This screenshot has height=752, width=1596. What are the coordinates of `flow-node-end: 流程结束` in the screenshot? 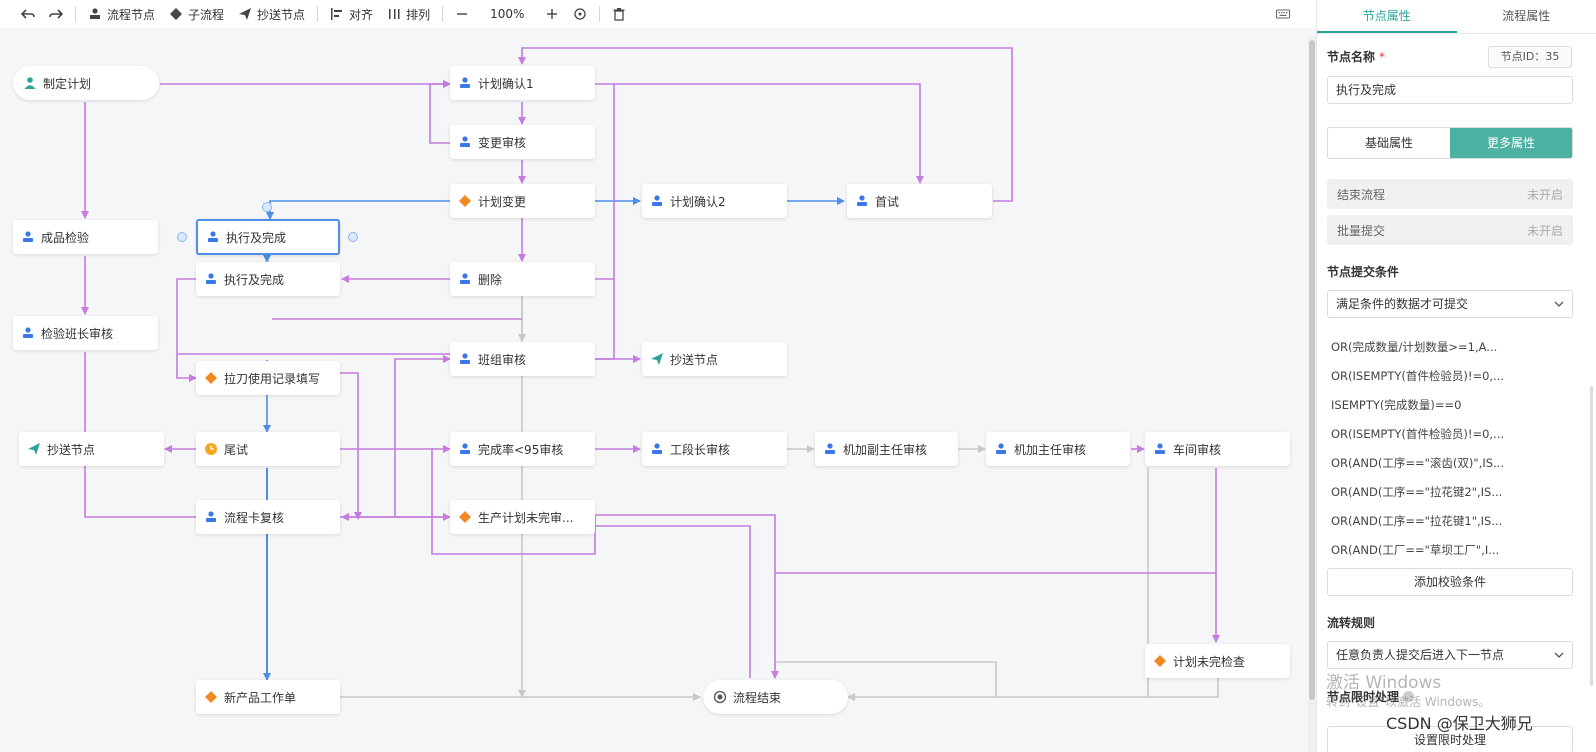 It's located at (775, 697).